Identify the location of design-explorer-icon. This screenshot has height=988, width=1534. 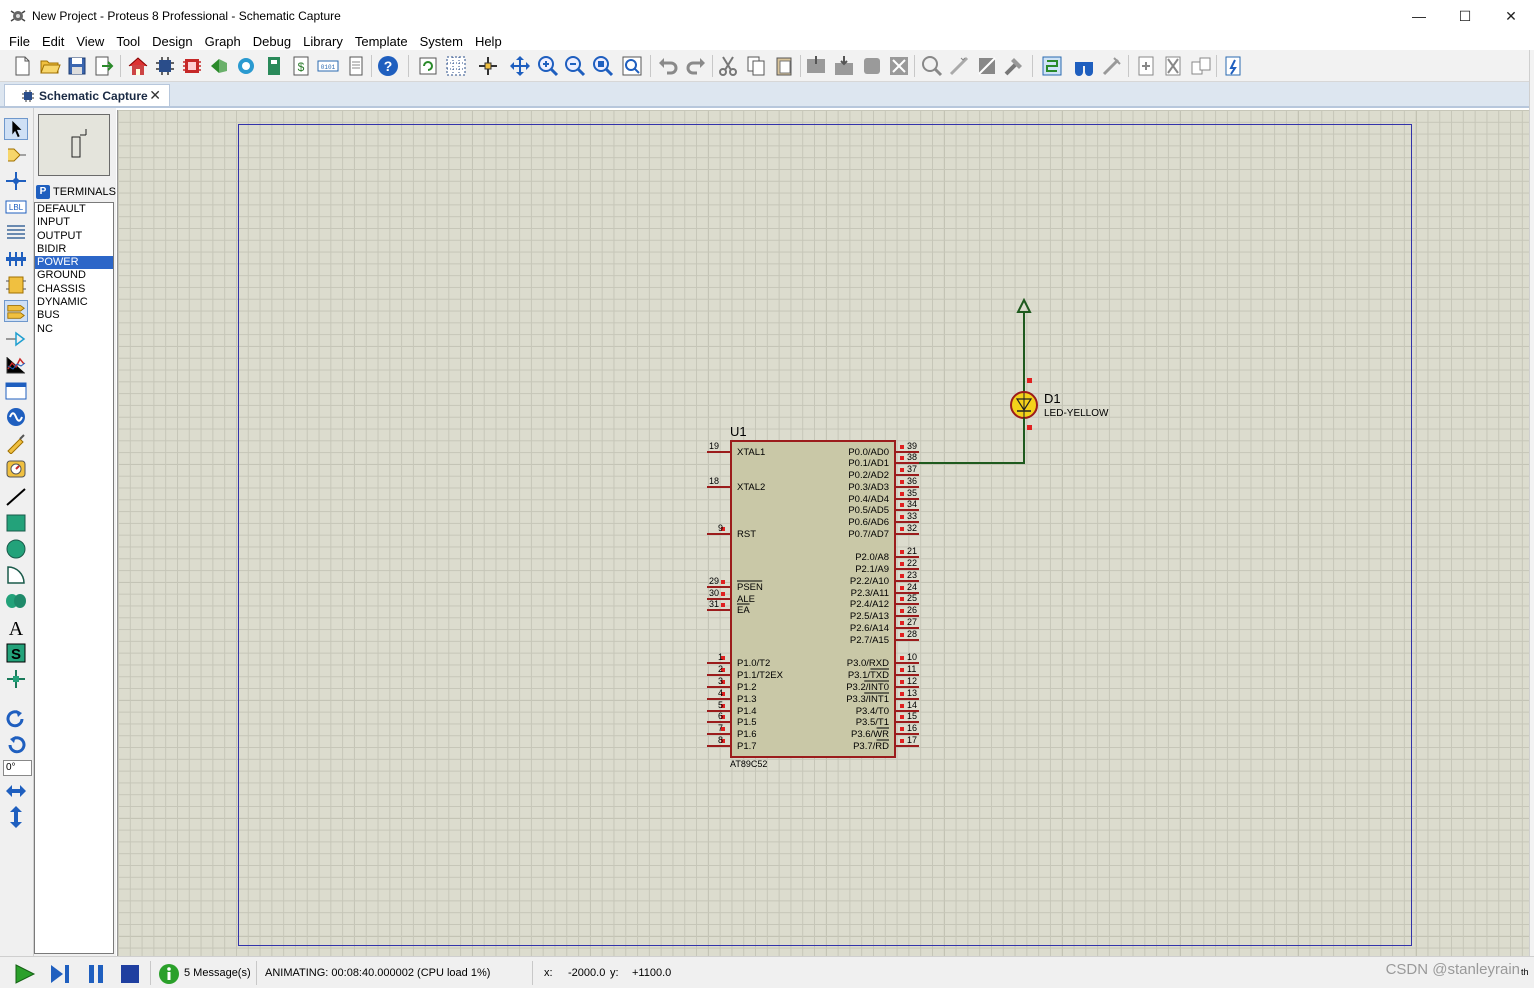
(274, 66).